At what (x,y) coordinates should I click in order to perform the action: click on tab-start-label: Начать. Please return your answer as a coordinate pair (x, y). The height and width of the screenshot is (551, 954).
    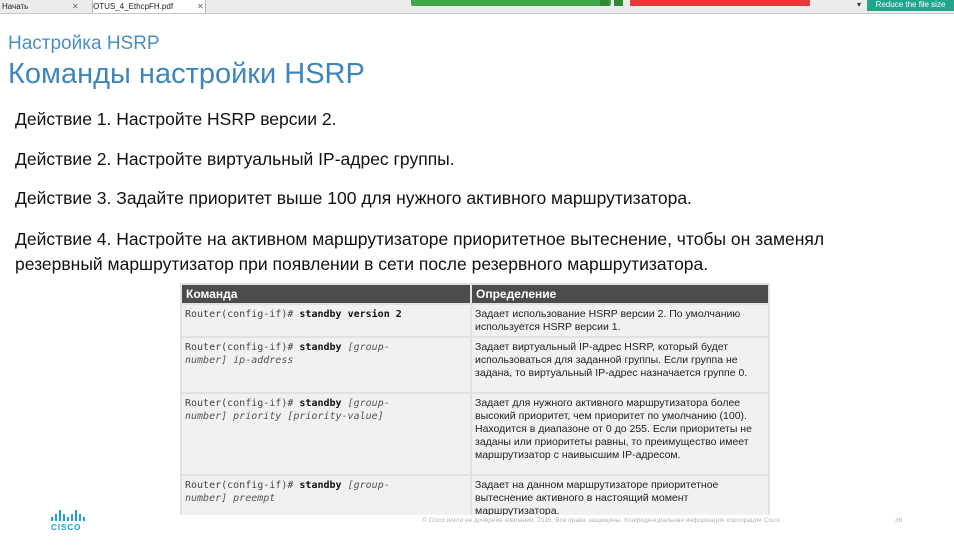
    Looking at the image, I should click on (15, 6).